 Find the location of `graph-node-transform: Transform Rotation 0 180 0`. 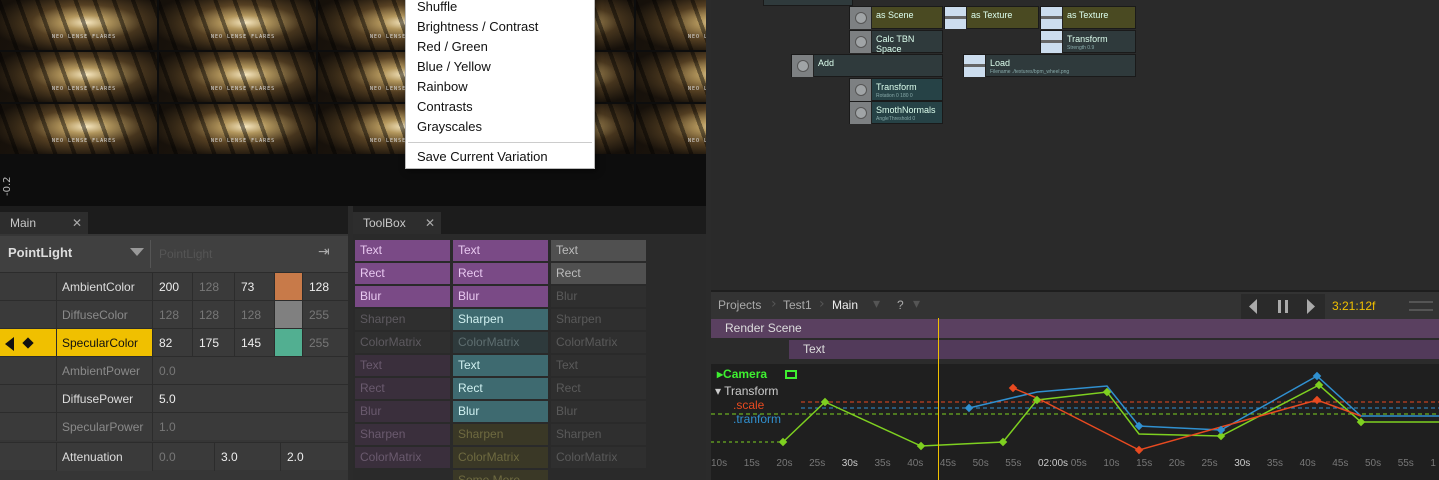

graph-node-transform: Transform Rotation 0 180 0 is located at coordinates (896, 89).